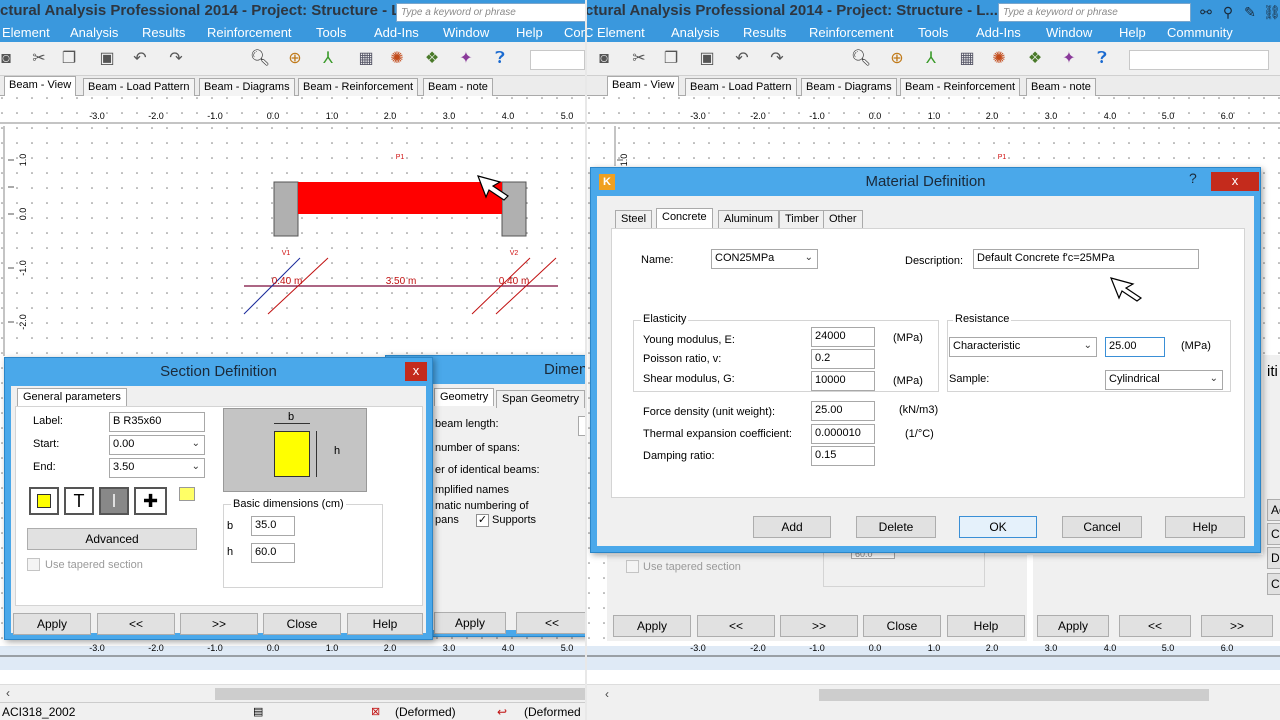  Describe the element at coordinates (1273, 558) in the screenshot. I see `delete-button: Dele` at that location.